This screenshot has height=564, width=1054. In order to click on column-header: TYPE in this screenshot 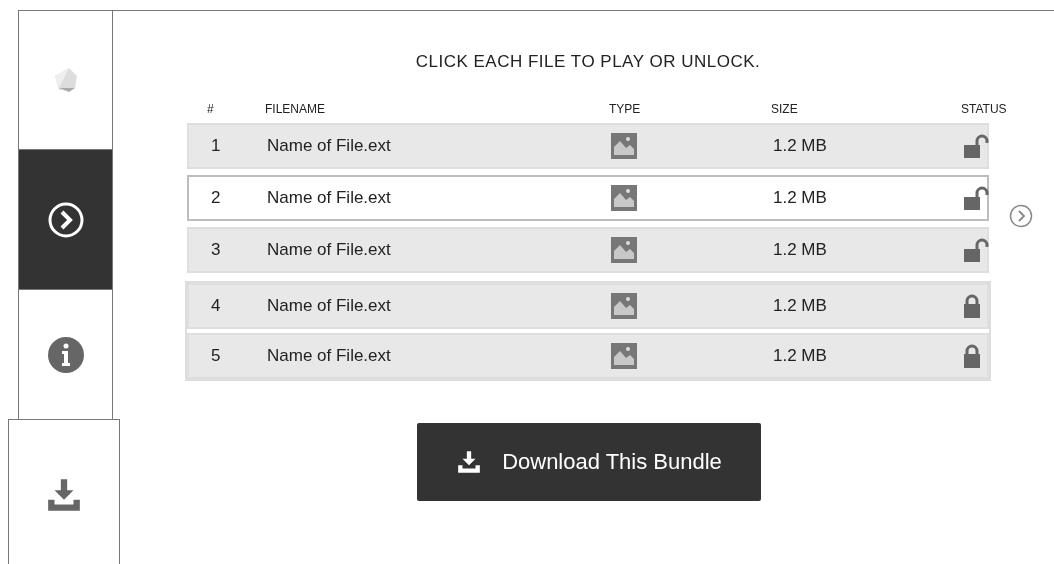, I will do `click(625, 109)`.